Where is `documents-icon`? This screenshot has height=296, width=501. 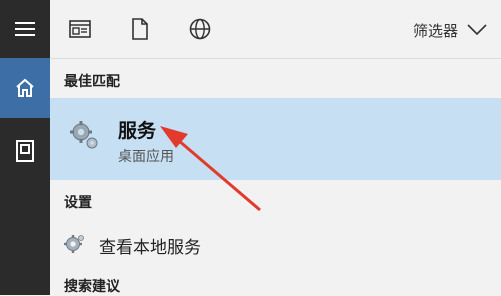 documents-icon is located at coordinates (140, 29).